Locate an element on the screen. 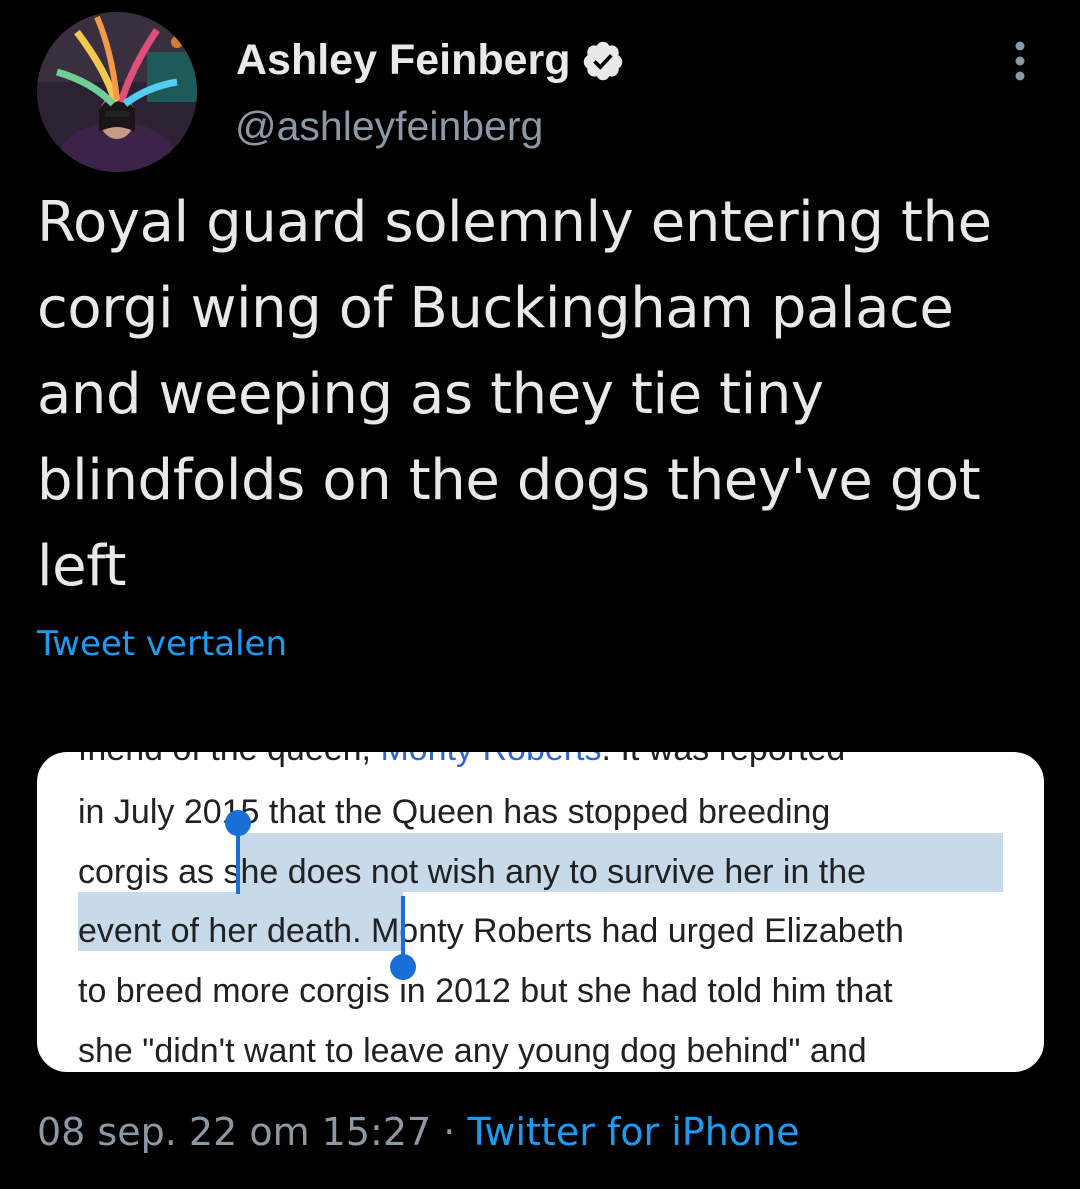  avatar-image is located at coordinates (117, 92).